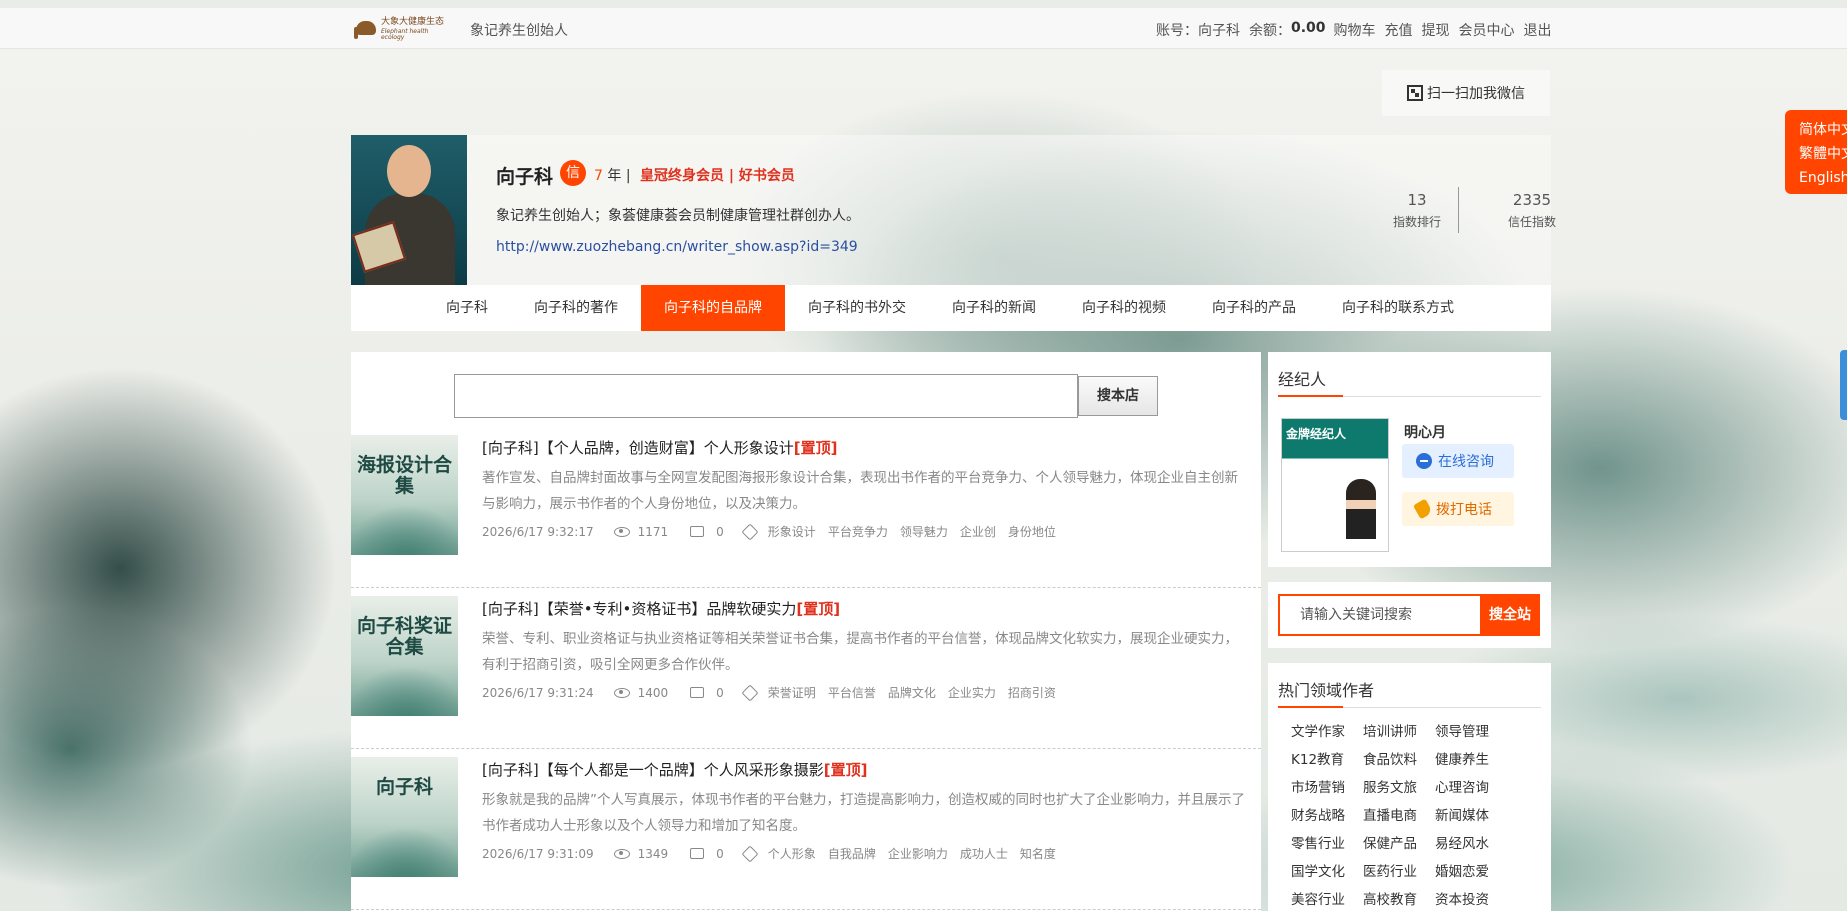  Describe the element at coordinates (792, 692) in the screenshot. I see `item-tag: 荣誉证明` at that location.